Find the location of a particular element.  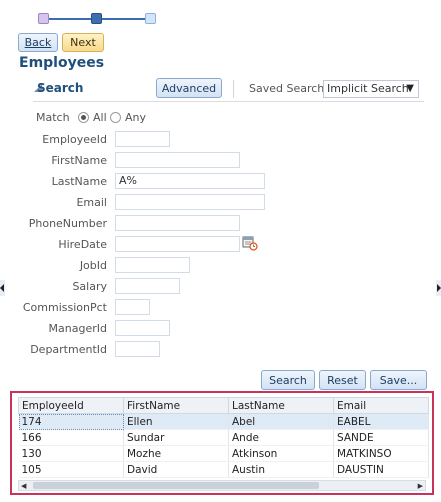

cell: Abel is located at coordinates (281, 421).